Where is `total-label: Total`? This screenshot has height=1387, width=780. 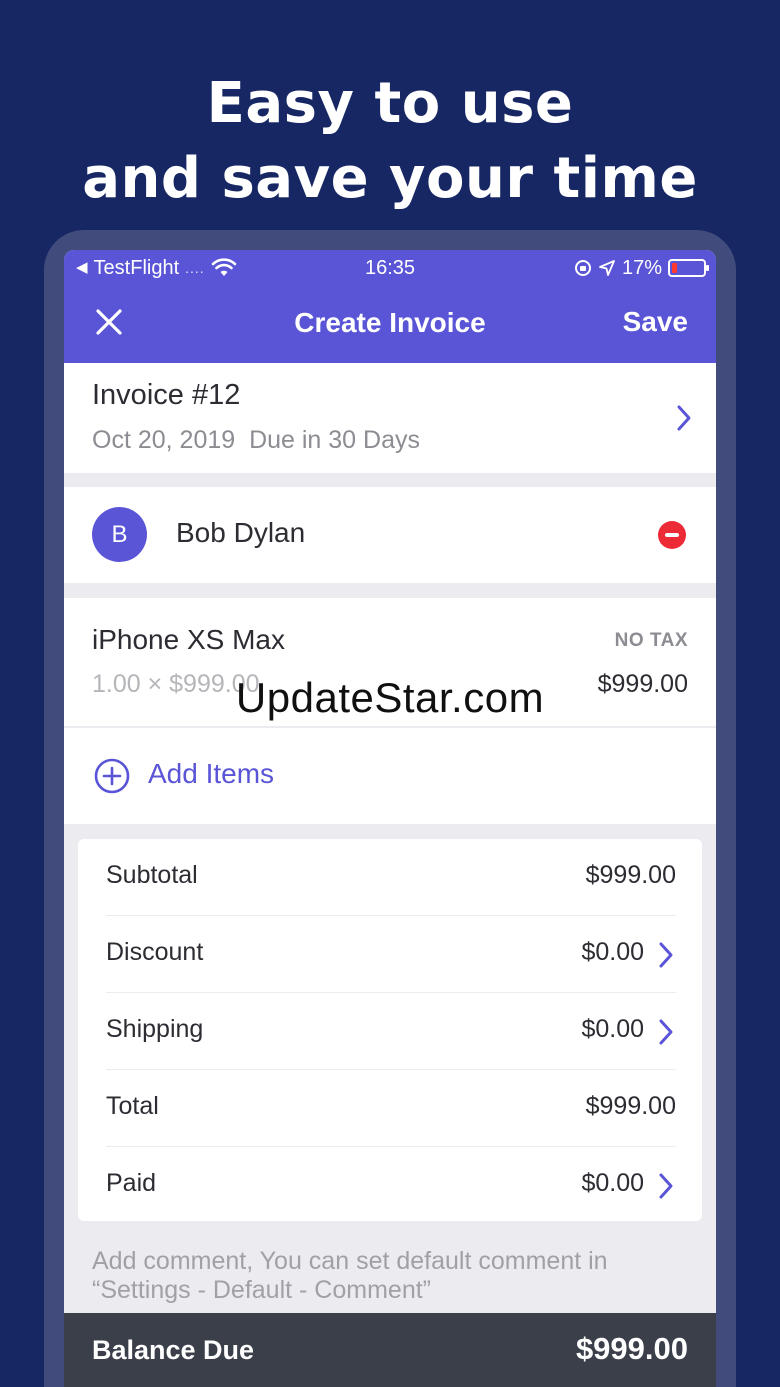 total-label: Total is located at coordinates (132, 1106).